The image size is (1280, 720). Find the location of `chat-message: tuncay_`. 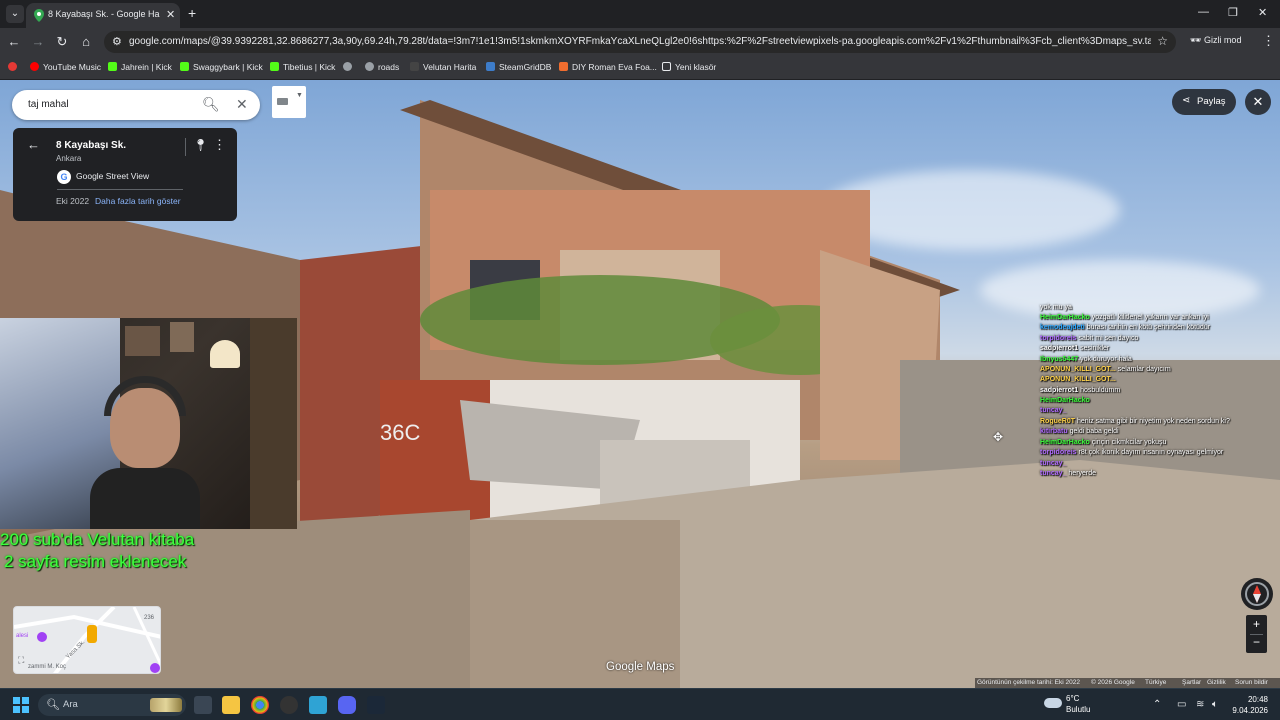

chat-message: tuncay_ is located at coordinates (1053, 410).